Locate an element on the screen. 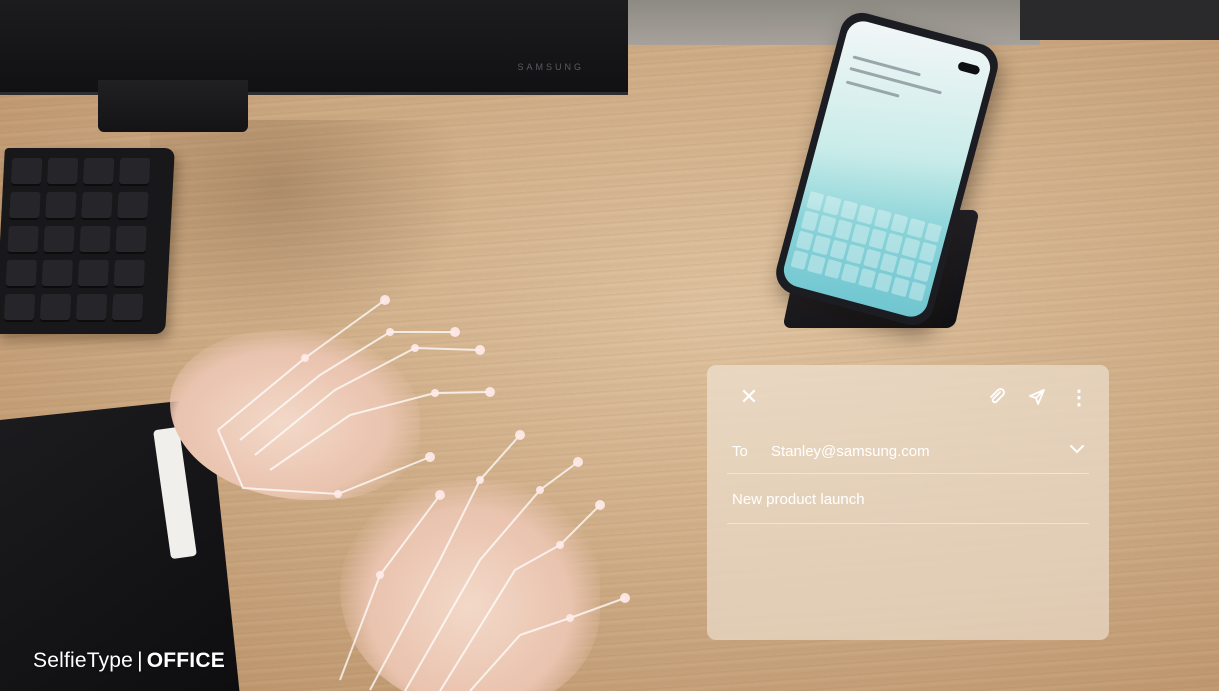 This screenshot has width=1219, height=691. chevron-down-icon is located at coordinates (1077, 449).